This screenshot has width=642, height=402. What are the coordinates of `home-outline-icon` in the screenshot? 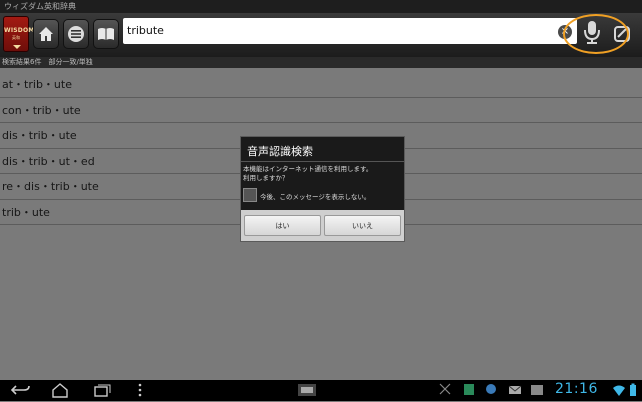 It's located at (60, 390).